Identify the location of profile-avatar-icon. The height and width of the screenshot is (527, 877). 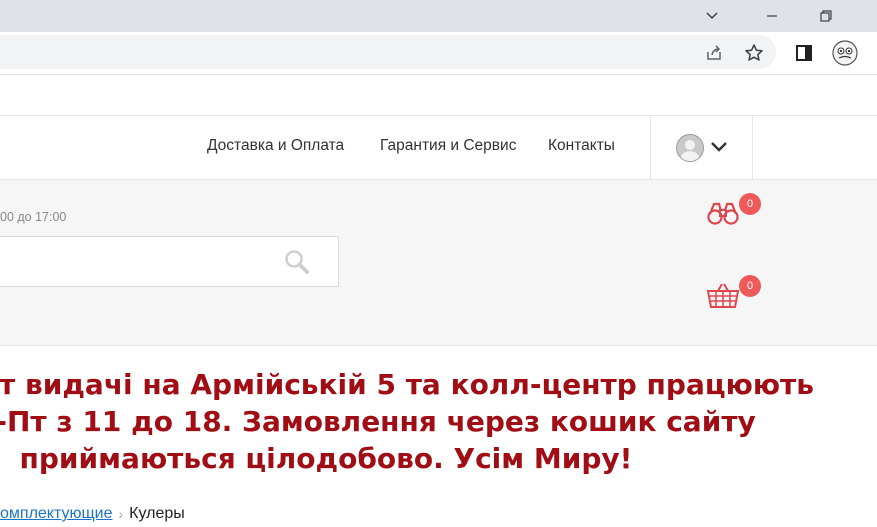
(845, 53).